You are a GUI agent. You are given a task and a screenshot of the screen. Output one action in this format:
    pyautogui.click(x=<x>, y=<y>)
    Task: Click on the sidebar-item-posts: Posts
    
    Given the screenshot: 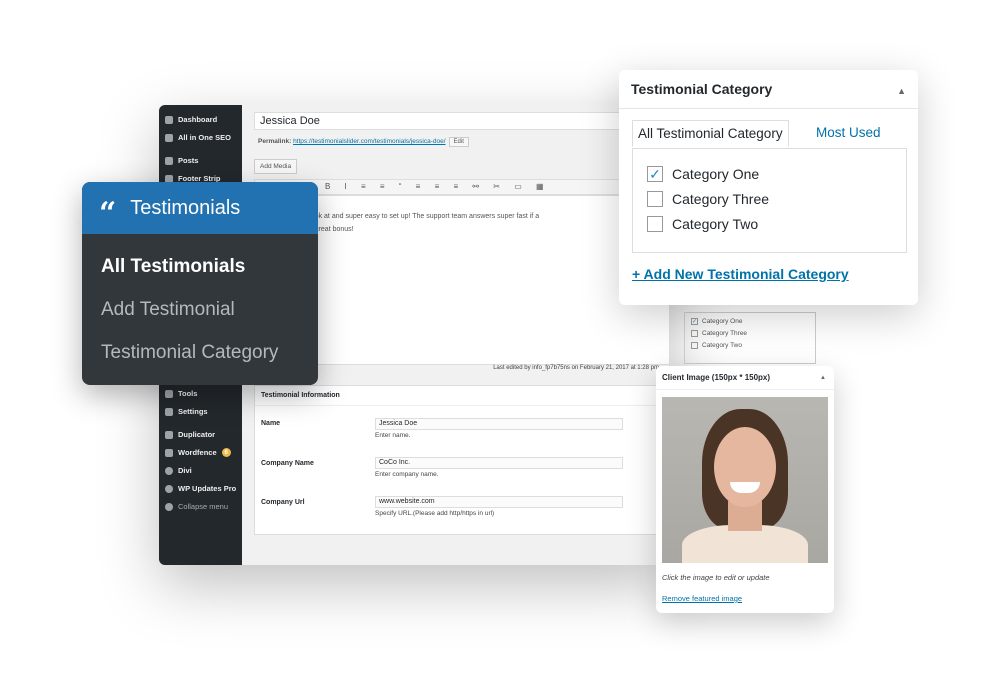 What is the action you would take?
    pyautogui.click(x=181, y=160)
    